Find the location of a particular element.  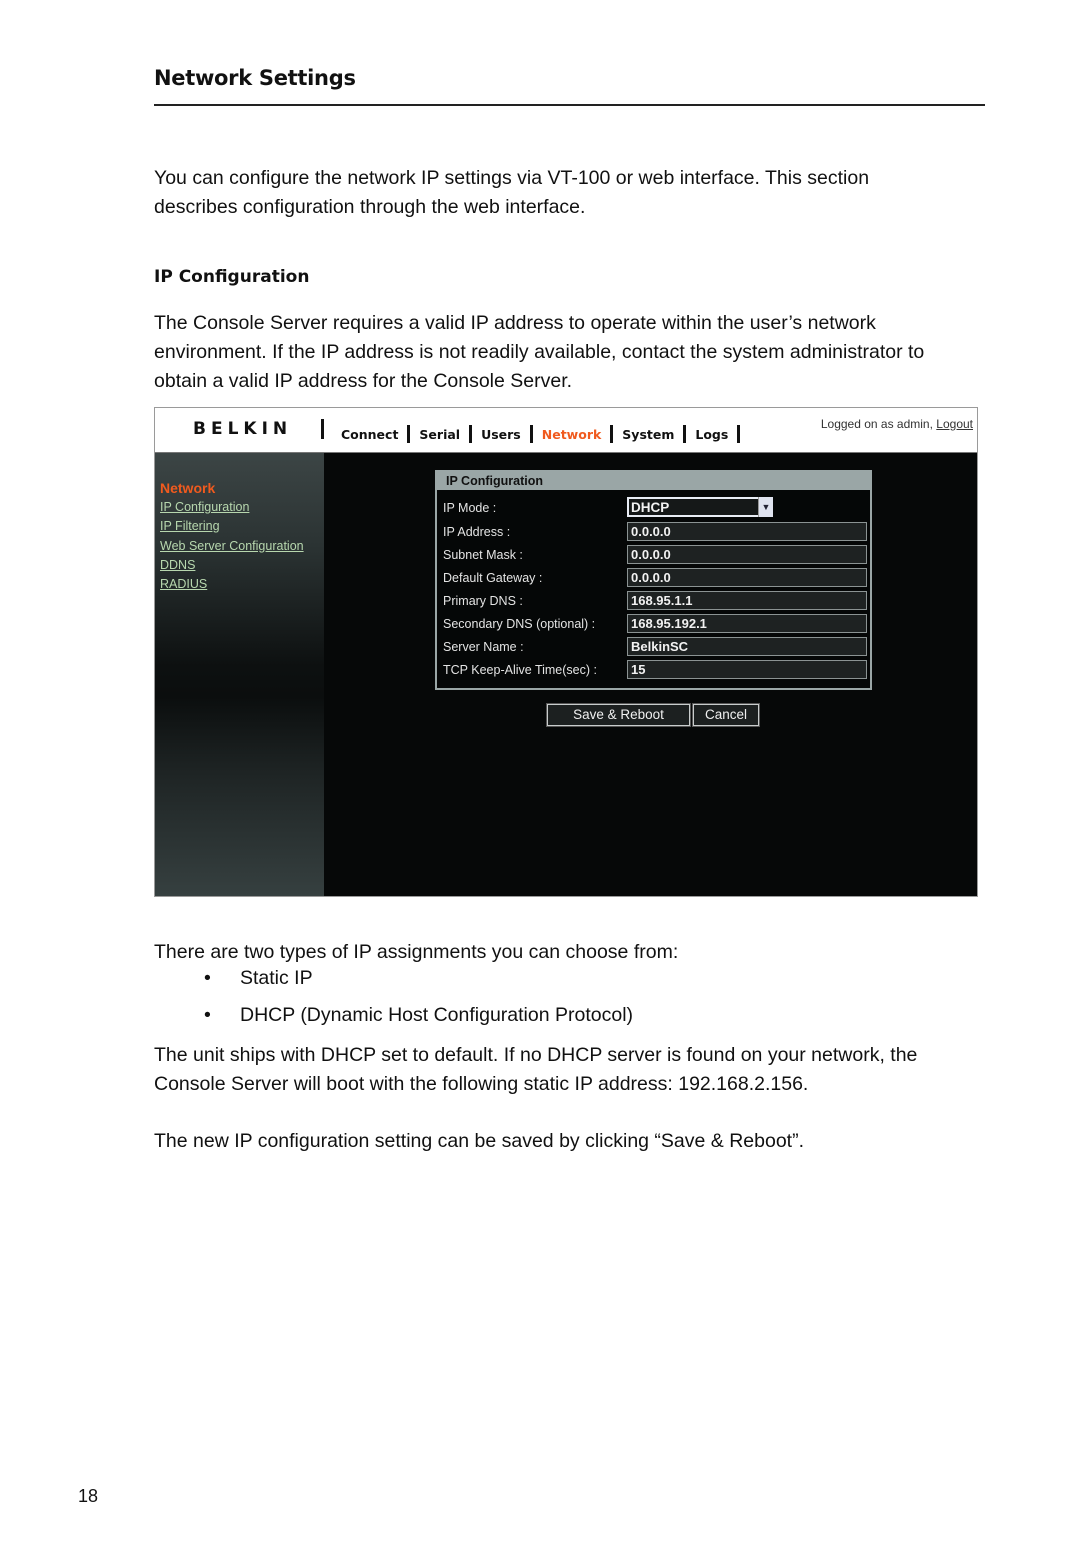

form-row: IP Address : is located at coordinates (653, 532).